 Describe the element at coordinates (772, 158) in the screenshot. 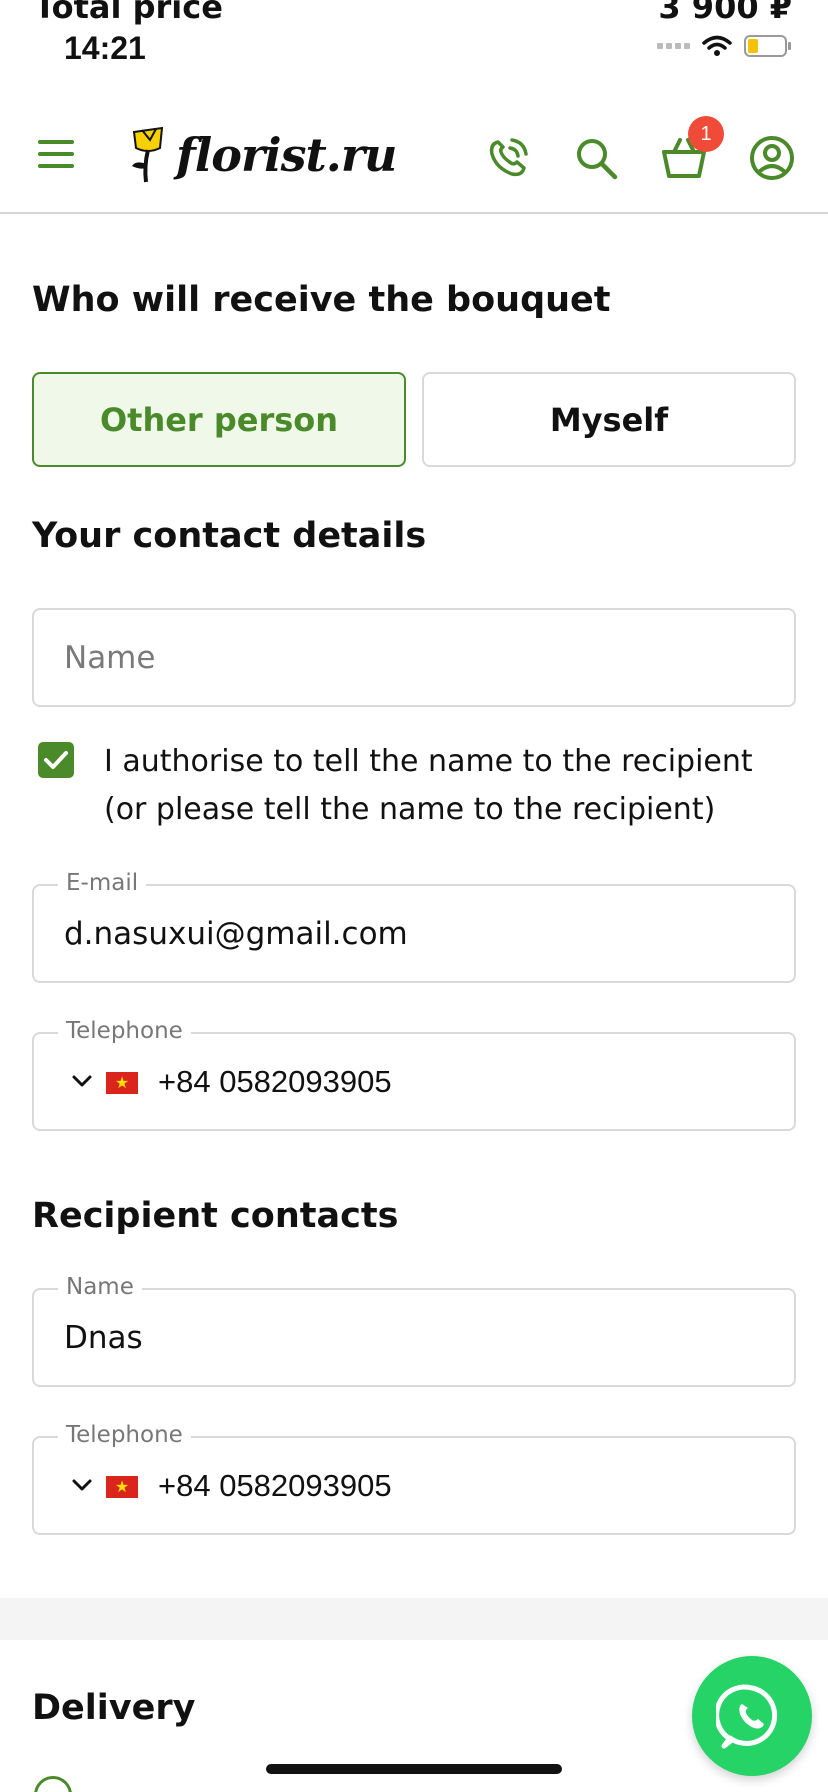

I see `account-icon` at that location.